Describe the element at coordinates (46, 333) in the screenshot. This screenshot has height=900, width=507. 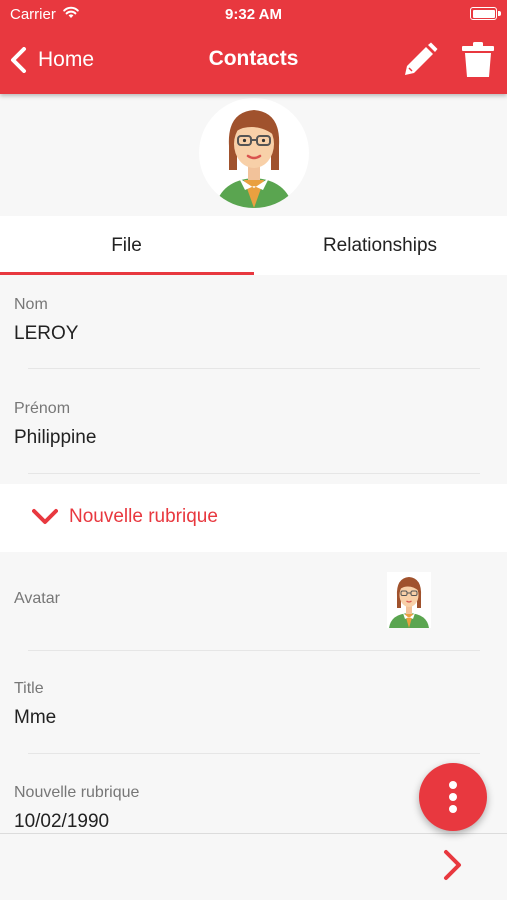
I see `field-value: LEROY` at that location.